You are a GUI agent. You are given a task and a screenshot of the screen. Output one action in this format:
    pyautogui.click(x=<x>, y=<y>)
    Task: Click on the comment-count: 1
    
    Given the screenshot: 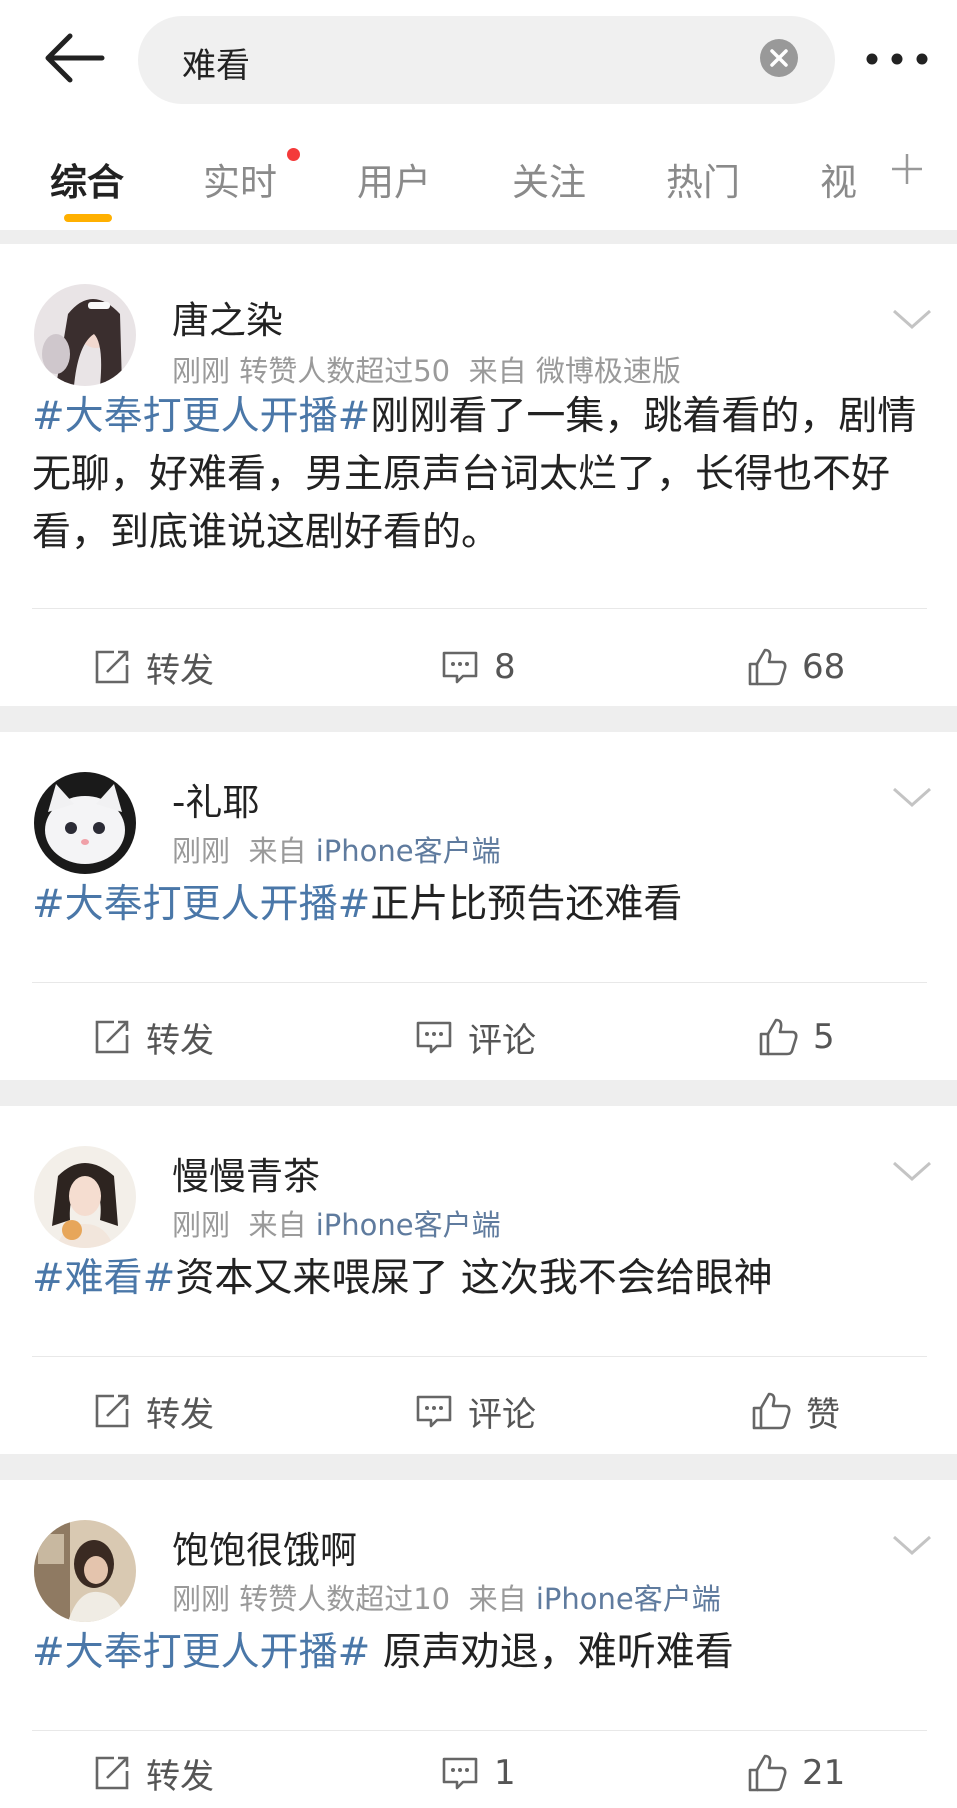 What is the action you would take?
    pyautogui.click(x=505, y=1773)
    